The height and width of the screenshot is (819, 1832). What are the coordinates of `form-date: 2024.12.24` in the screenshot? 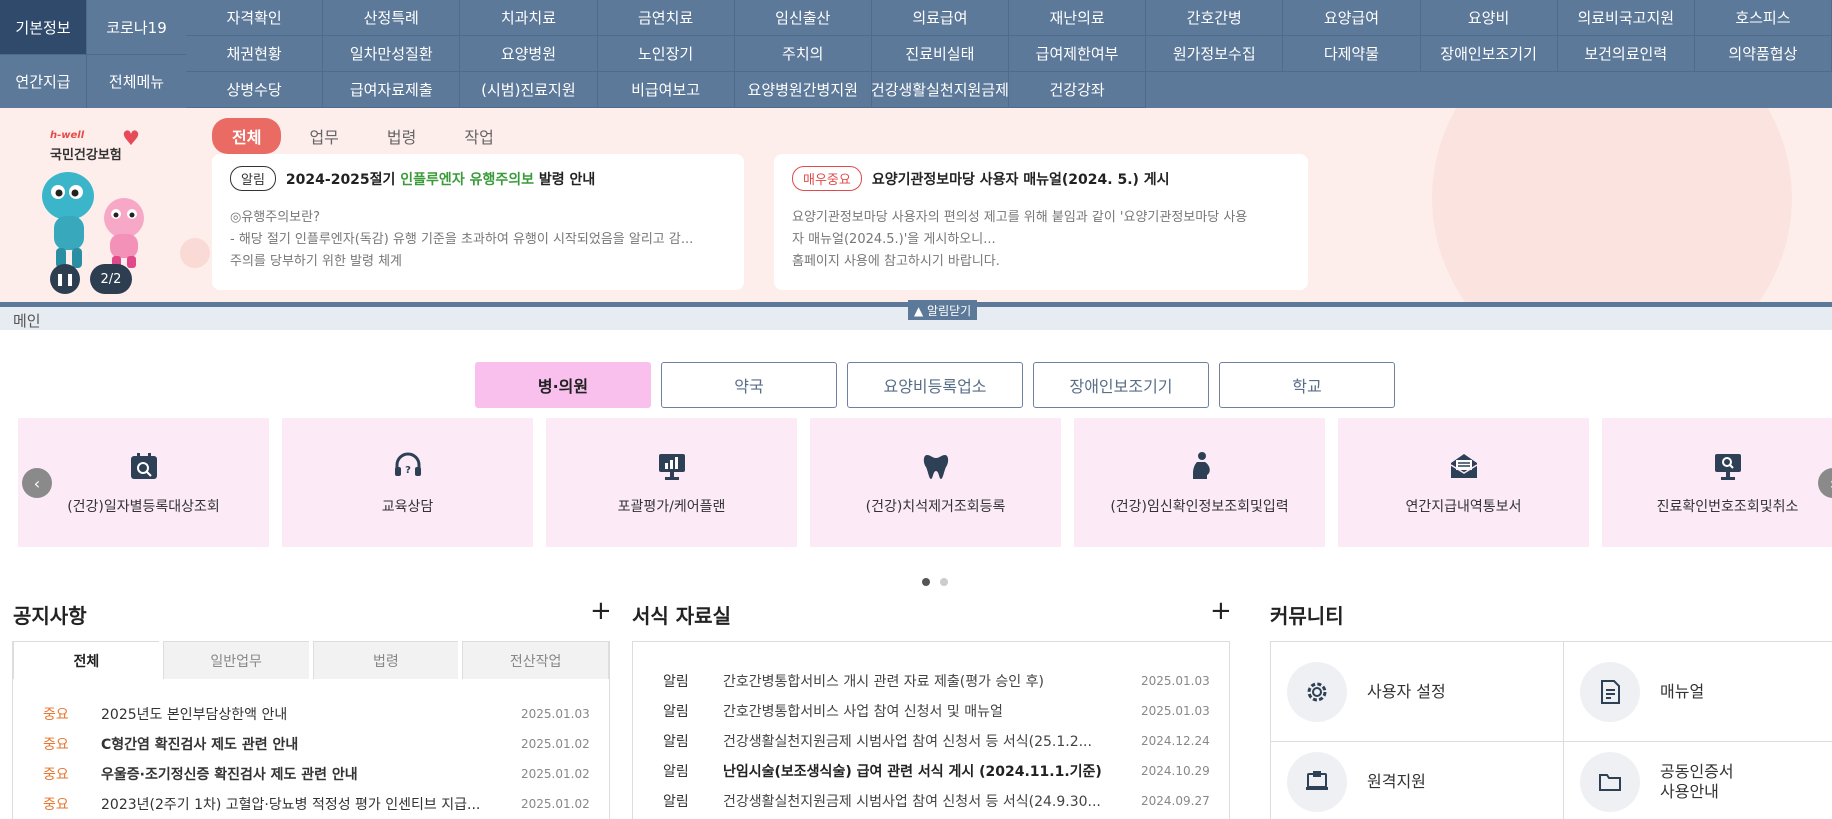 It's located at (1175, 741).